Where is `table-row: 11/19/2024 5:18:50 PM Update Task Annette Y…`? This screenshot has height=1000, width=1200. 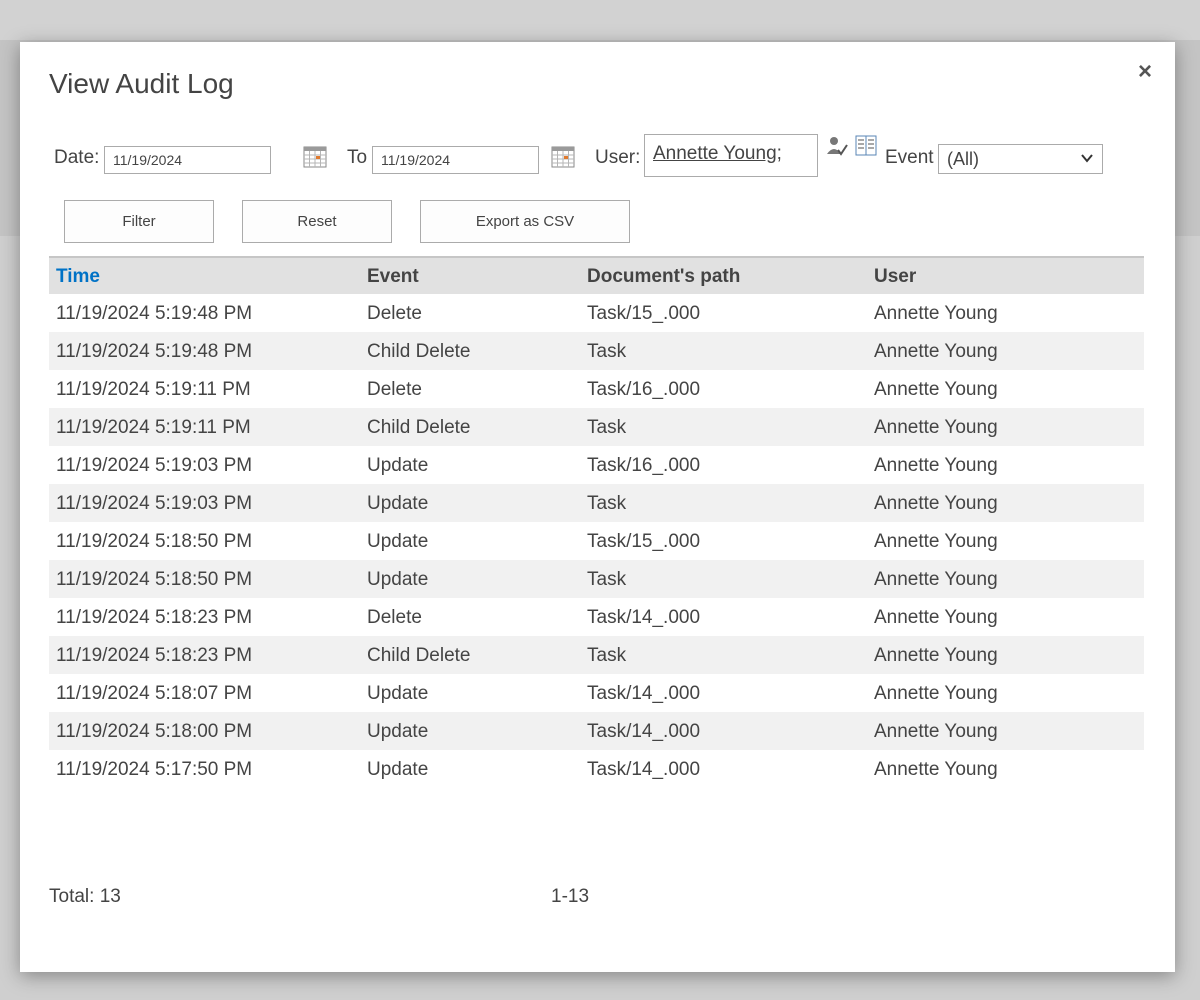 table-row: 11/19/2024 5:18:50 PM Update Task Annette Y… is located at coordinates (596, 579).